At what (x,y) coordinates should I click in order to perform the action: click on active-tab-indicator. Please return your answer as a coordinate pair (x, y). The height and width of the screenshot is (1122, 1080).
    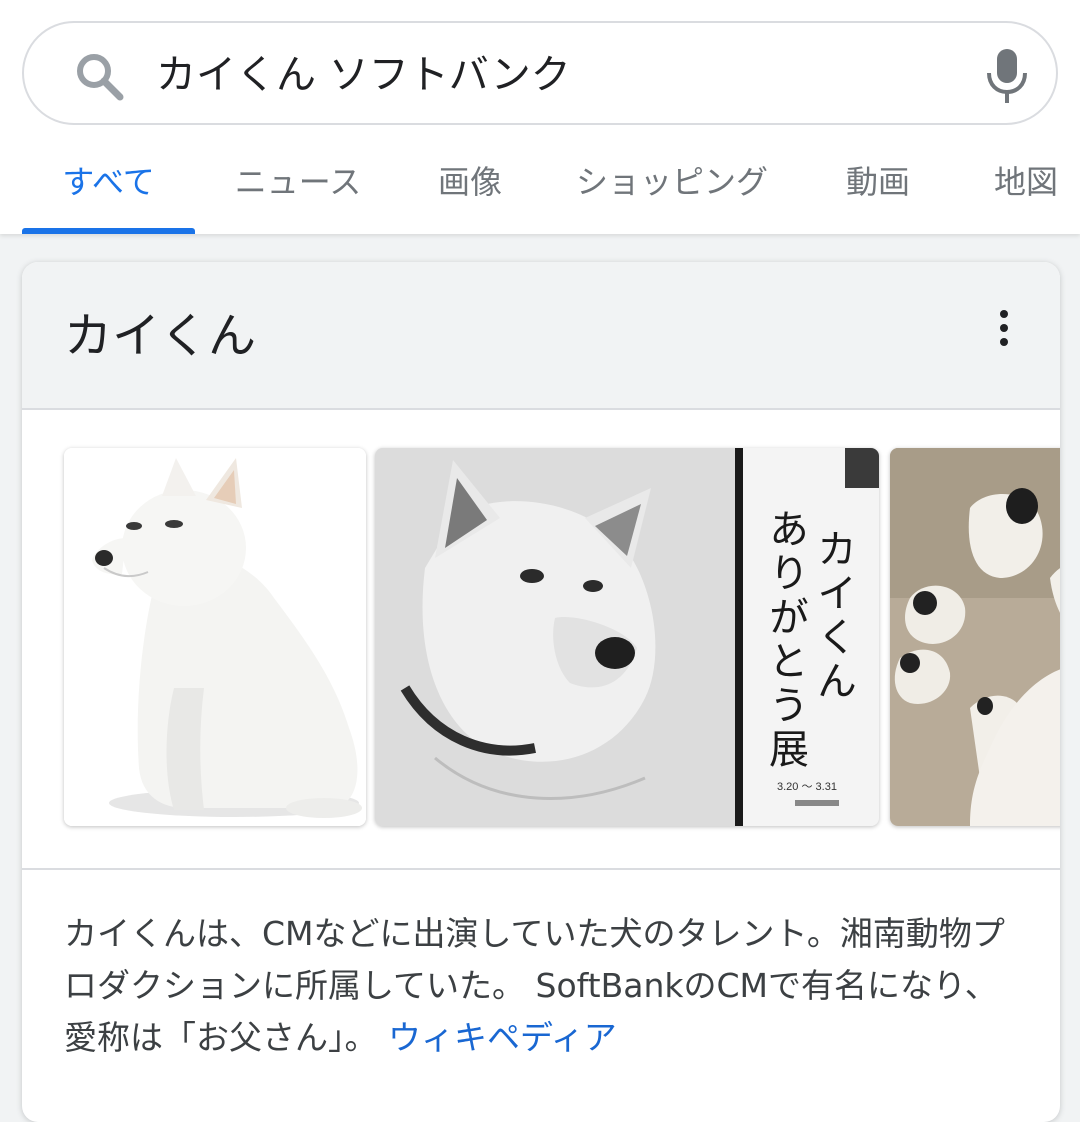
    Looking at the image, I should click on (108, 231).